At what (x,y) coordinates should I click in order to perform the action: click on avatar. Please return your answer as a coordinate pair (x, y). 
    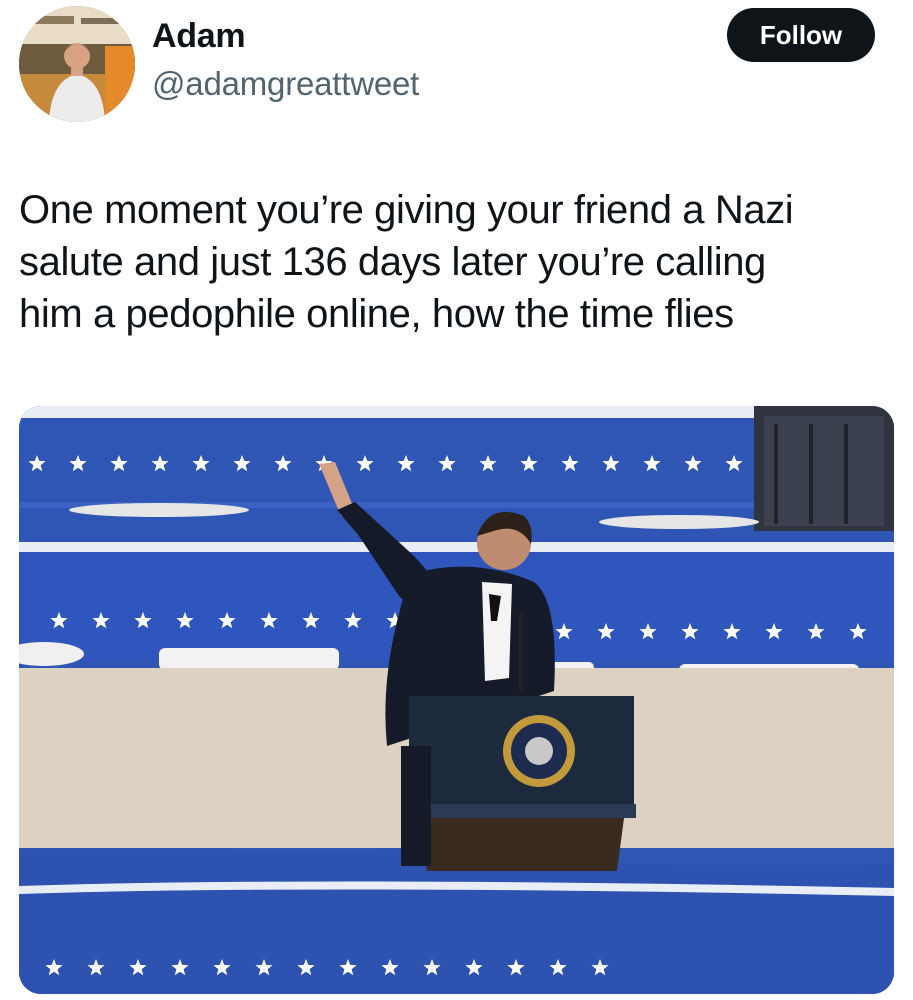
    Looking at the image, I should click on (77, 64).